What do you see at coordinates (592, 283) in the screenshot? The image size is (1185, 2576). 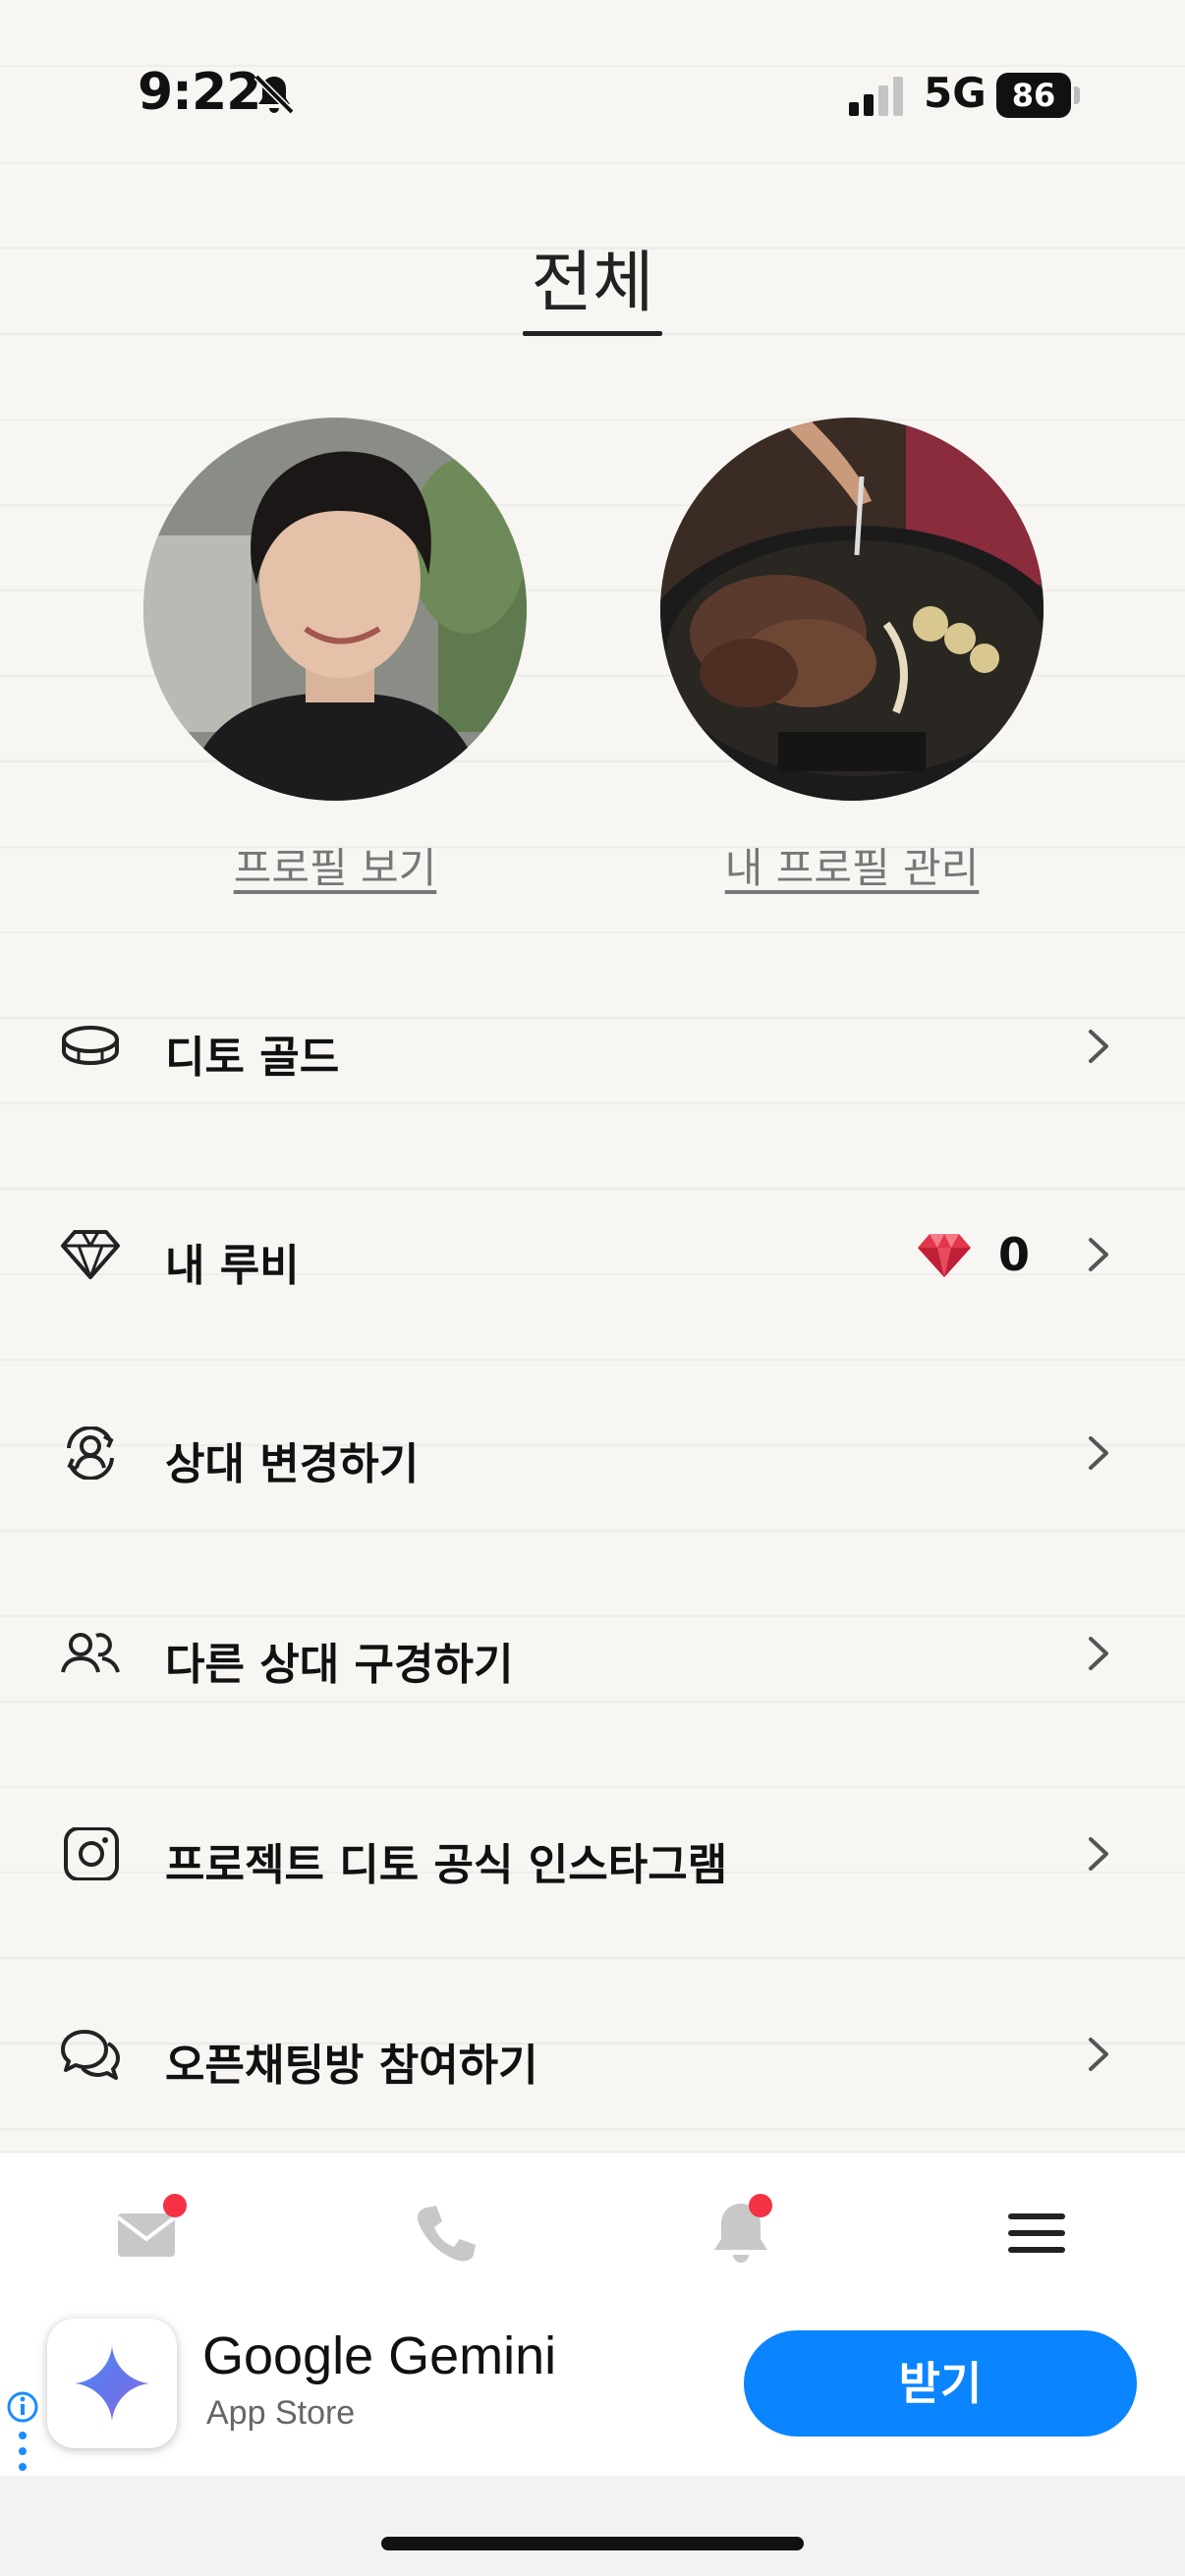 I see `page-title: 전체` at bounding box center [592, 283].